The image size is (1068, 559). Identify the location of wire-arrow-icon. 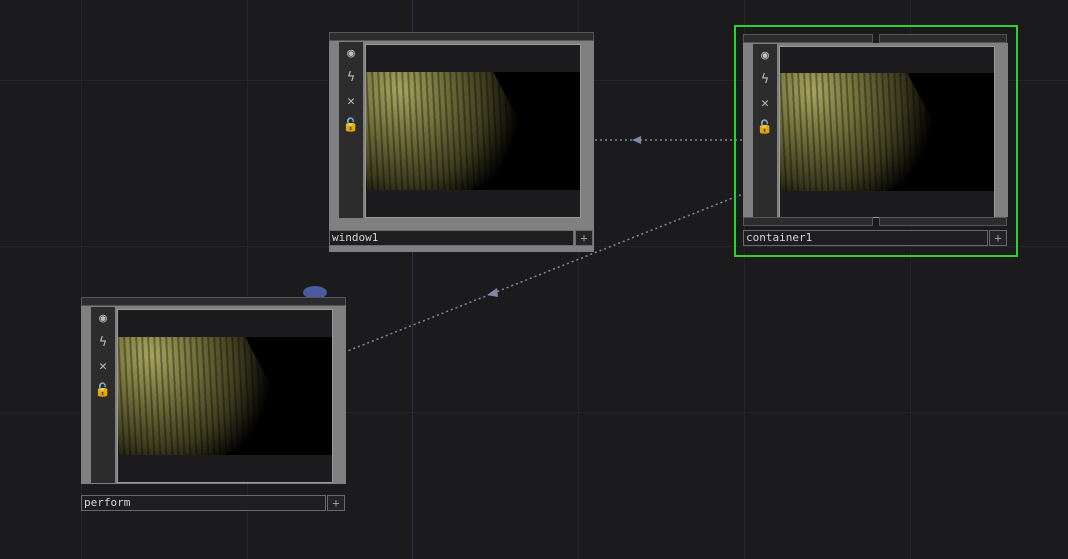
(636, 140).